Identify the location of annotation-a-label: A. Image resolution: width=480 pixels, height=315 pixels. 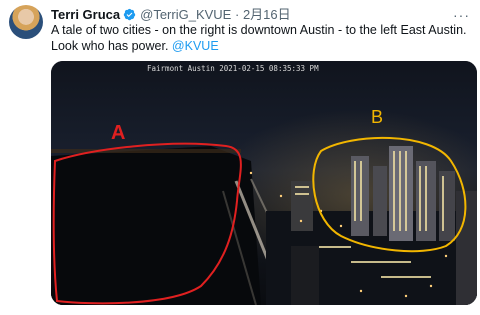
(118, 133).